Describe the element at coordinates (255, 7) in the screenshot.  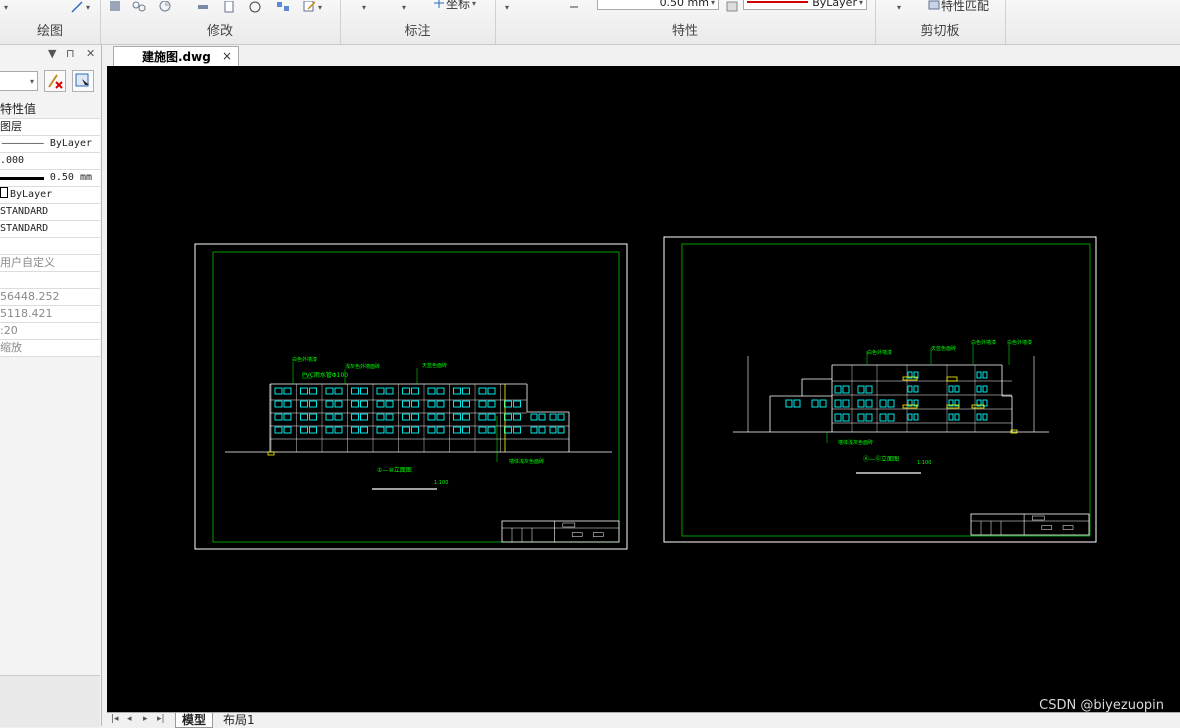
I see `rotate-button` at that location.